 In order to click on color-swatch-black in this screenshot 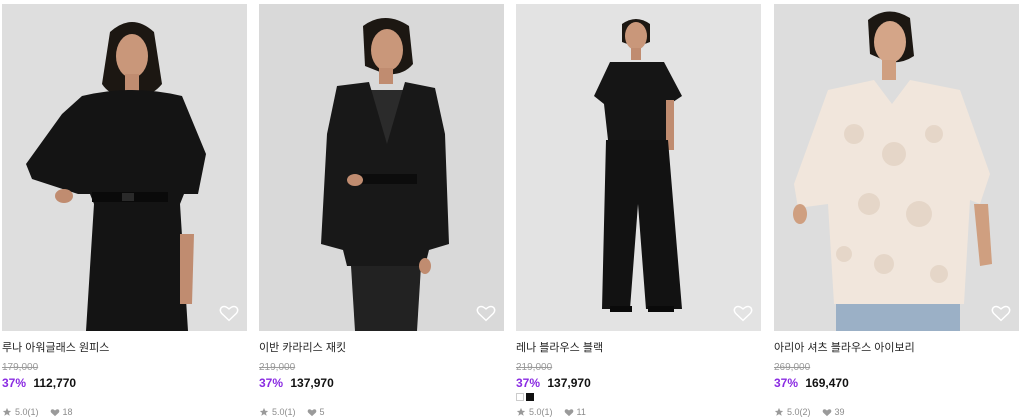, I will do `click(530, 397)`.